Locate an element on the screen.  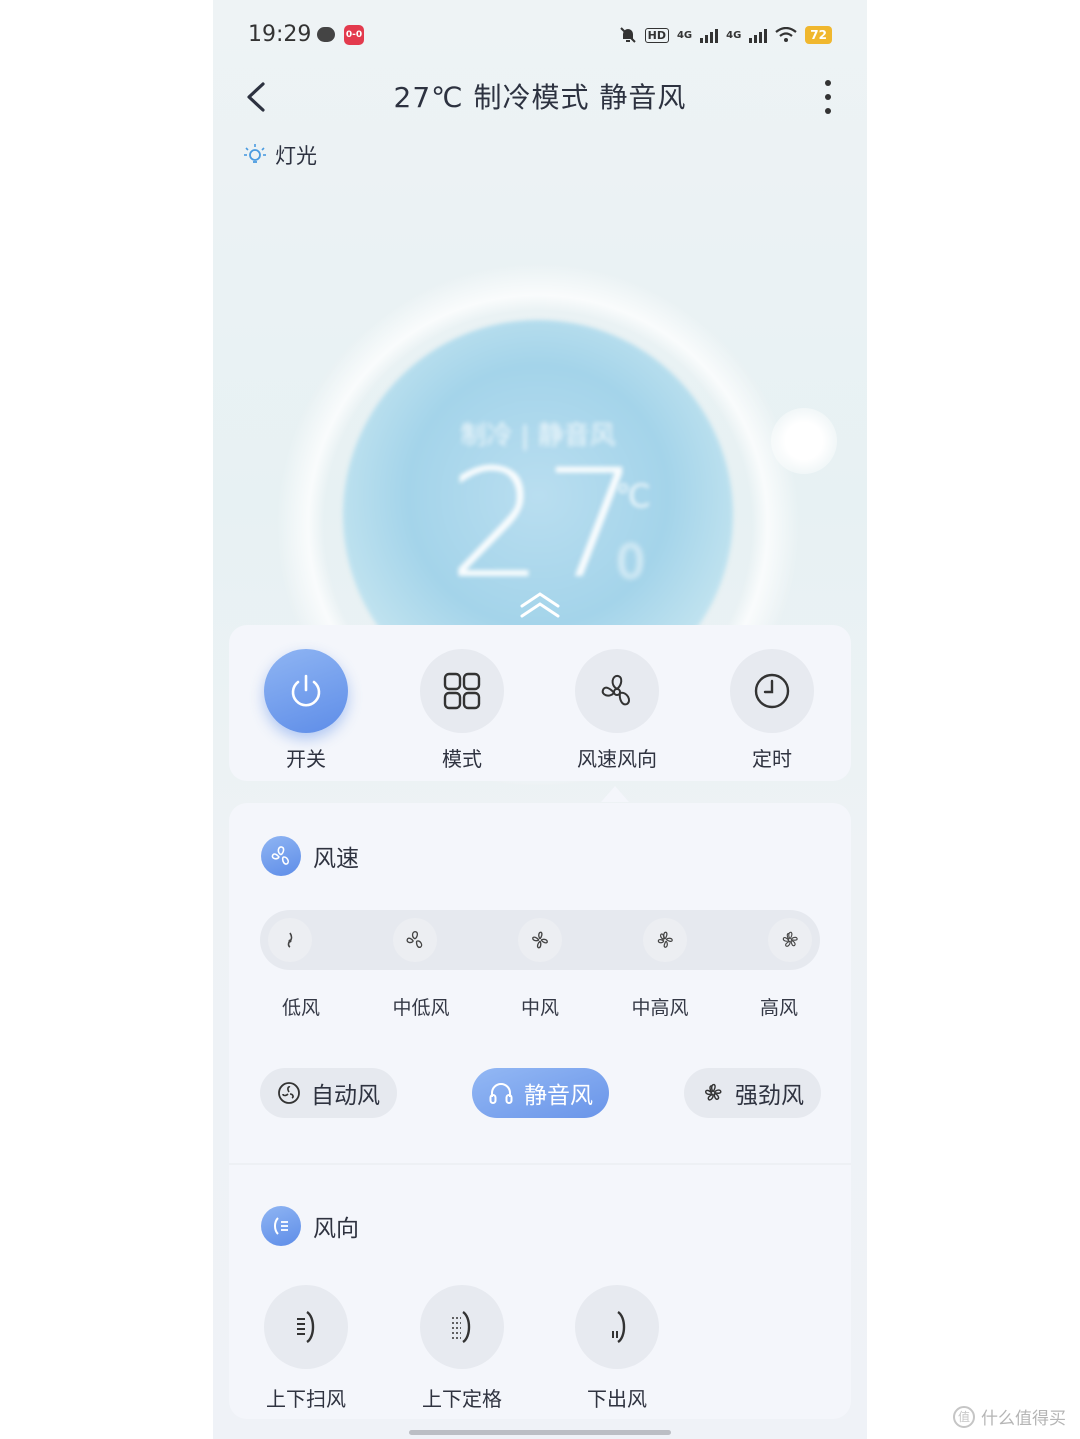
power-label: 开关 is located at coordinates (306, 759).